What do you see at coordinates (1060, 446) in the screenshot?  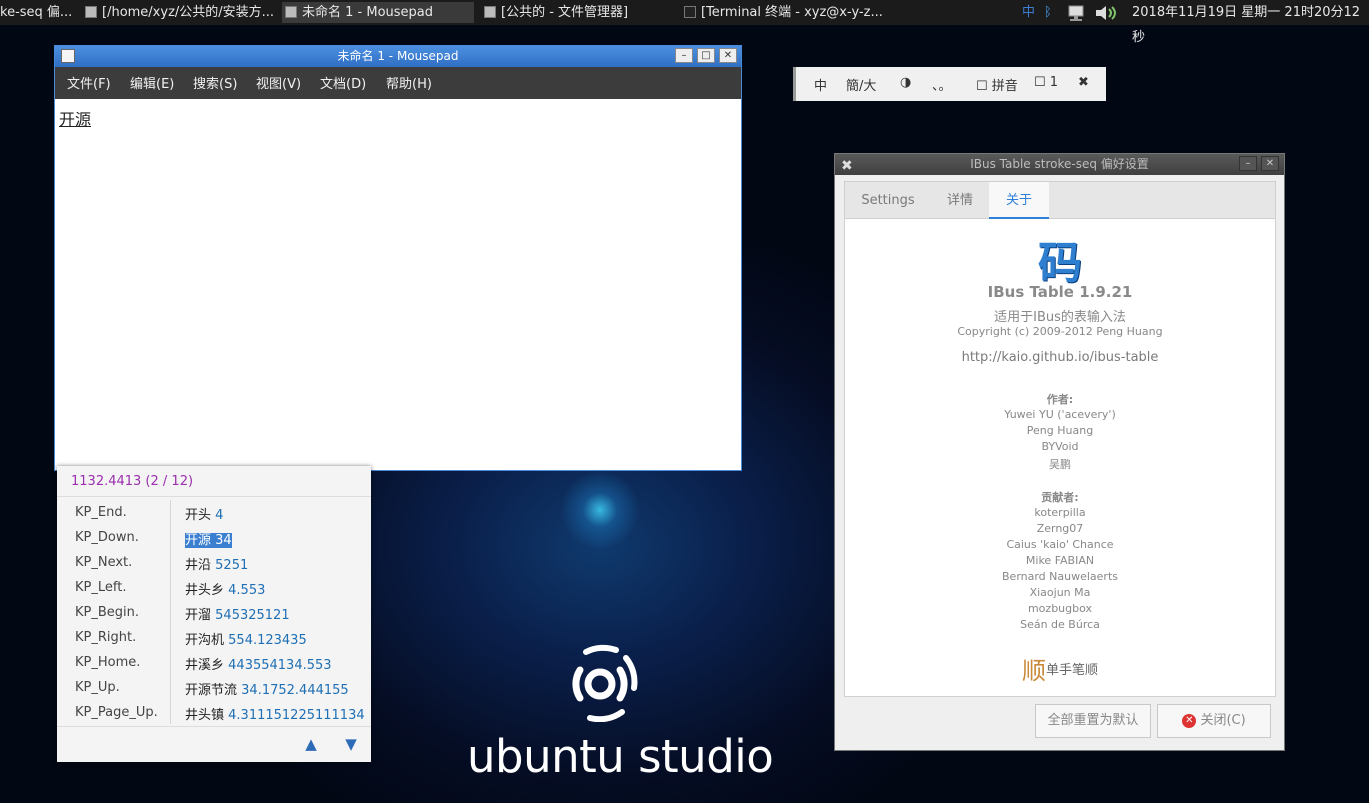 I see `author-name: BYVoid` at bounding box center [1060, 446].